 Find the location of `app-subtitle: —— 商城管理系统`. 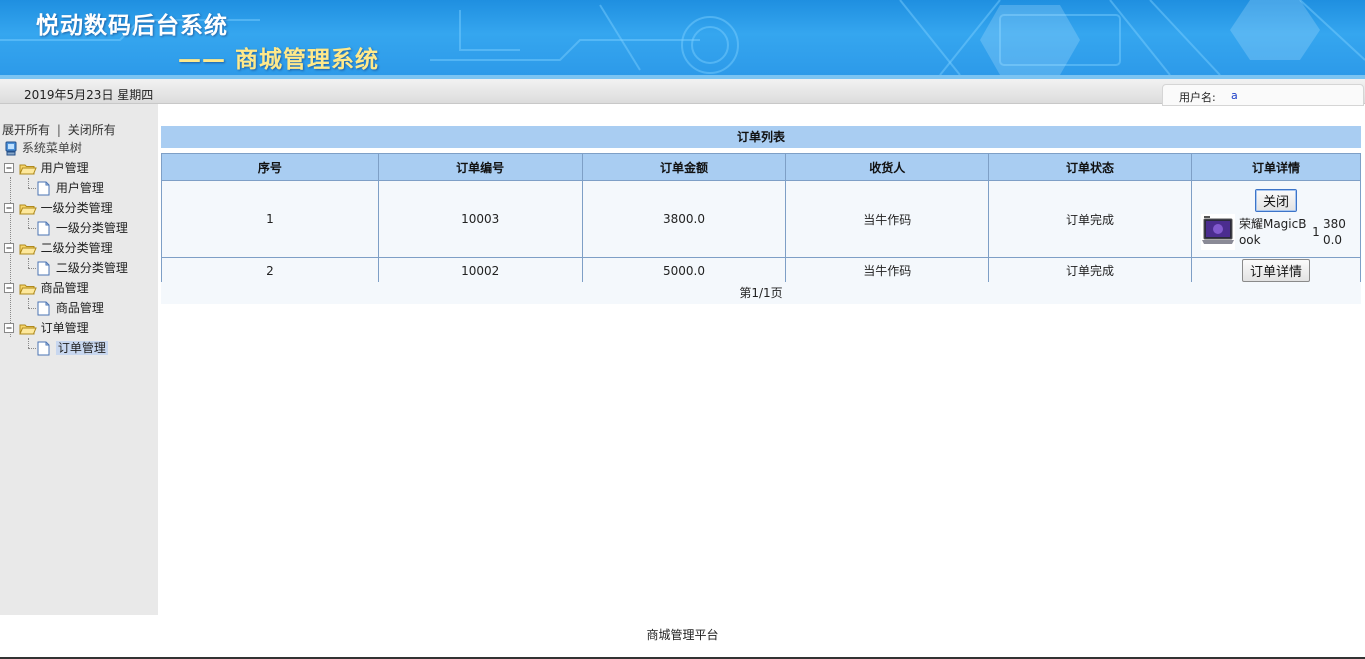

app-subtitle: —— 商城管理系统 is located at coordinates (279, 60).